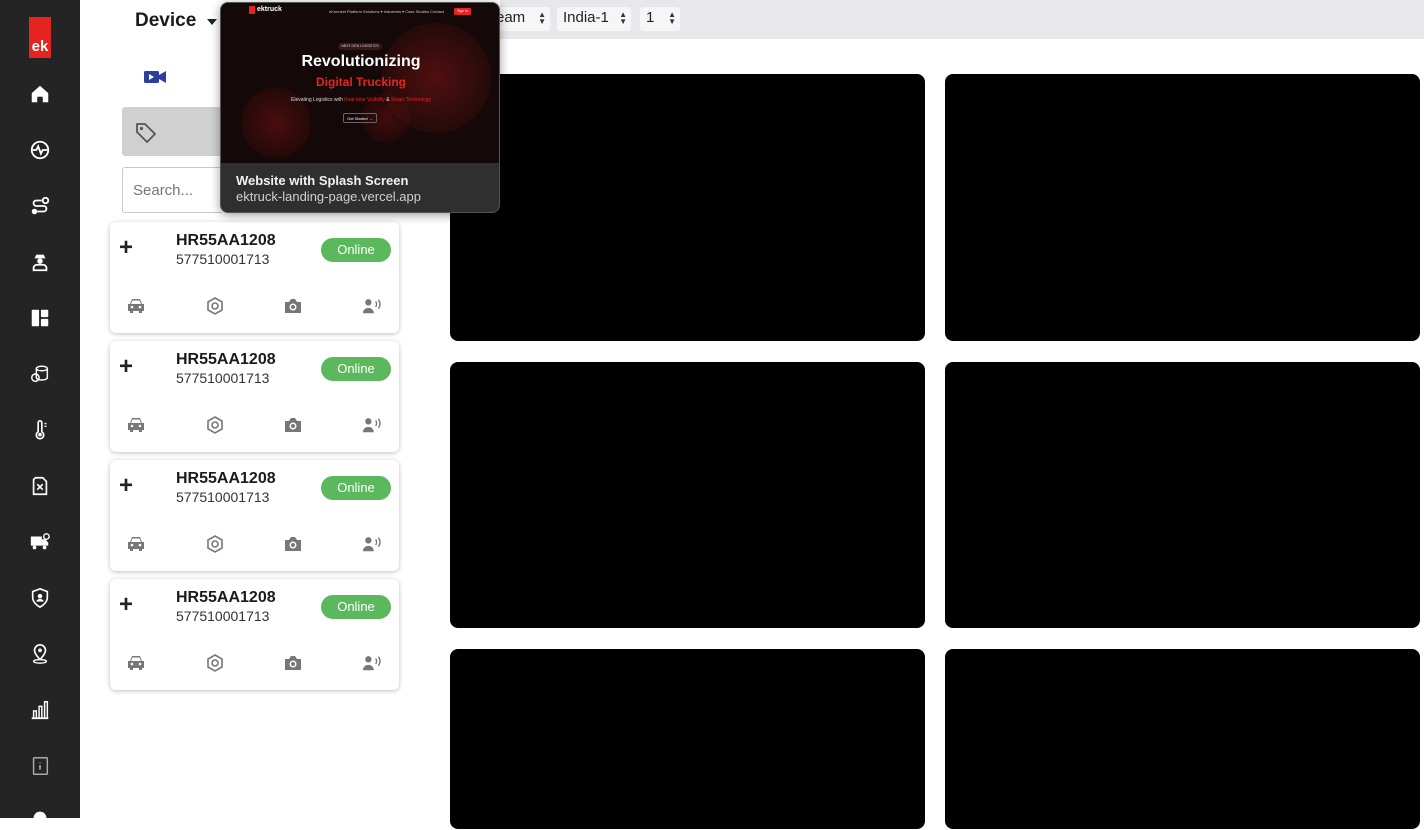  Describe the element at coordinates (586, 17) in the screenshot. I see `region-select-value: India-1` at that location.